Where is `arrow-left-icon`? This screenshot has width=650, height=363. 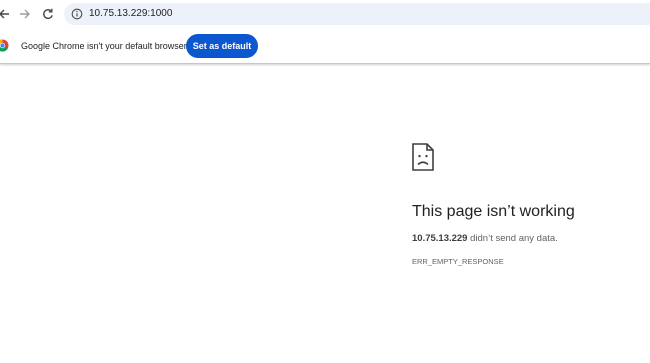
arrow-left-icon is located at coordinates (4, 14).